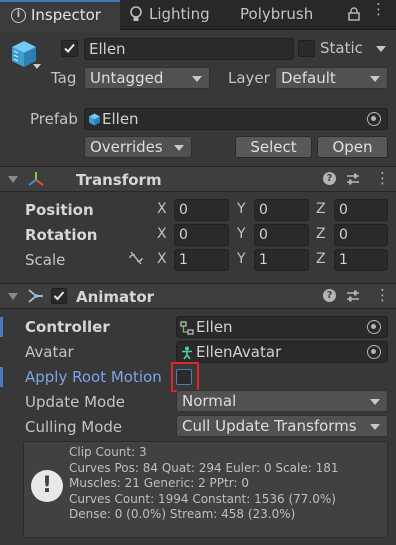 Image resolution: width=396 pixels, height=545 pixels. What do you see at coordinates (35, 296) in the screenshot?
I see `animator-icon` at bounding box center [35, 296].